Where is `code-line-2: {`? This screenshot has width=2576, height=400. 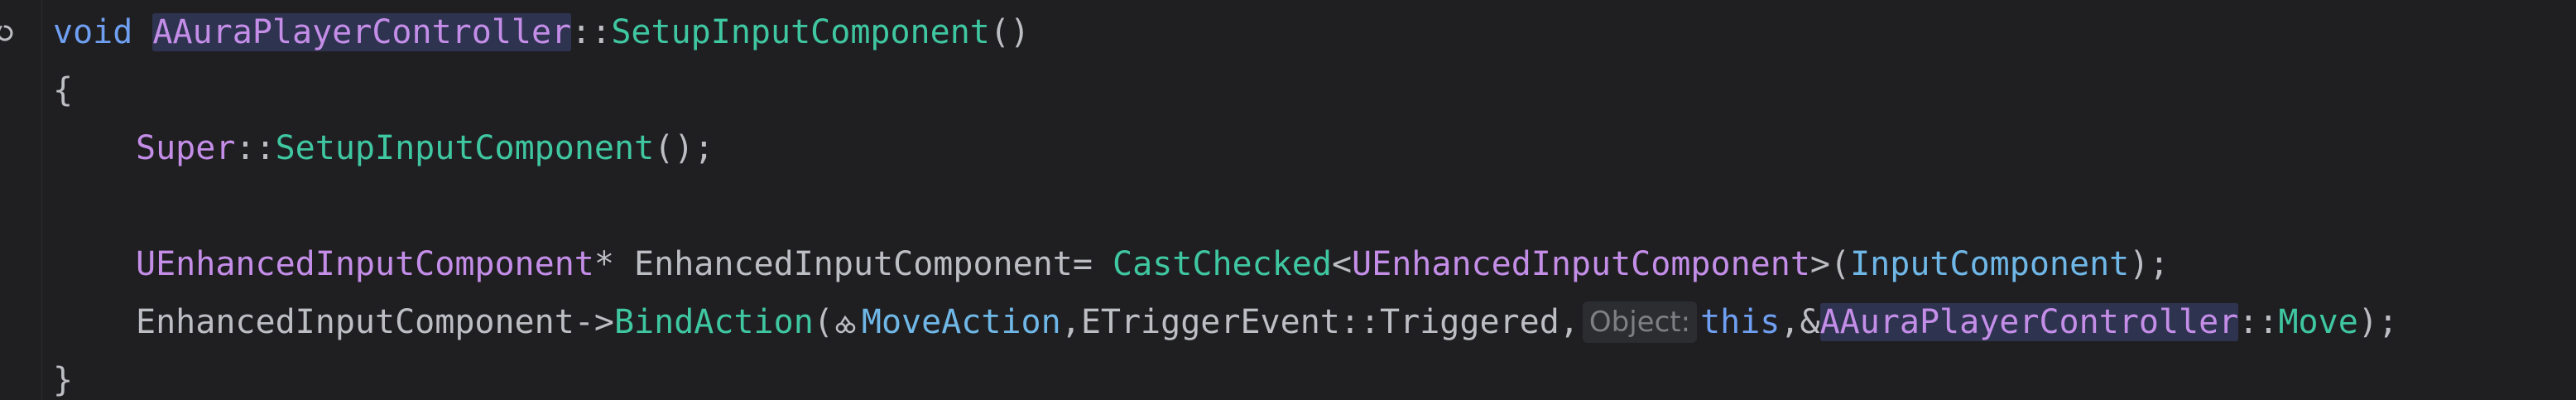
code-line-2: { is located at coordinates (63, 90).